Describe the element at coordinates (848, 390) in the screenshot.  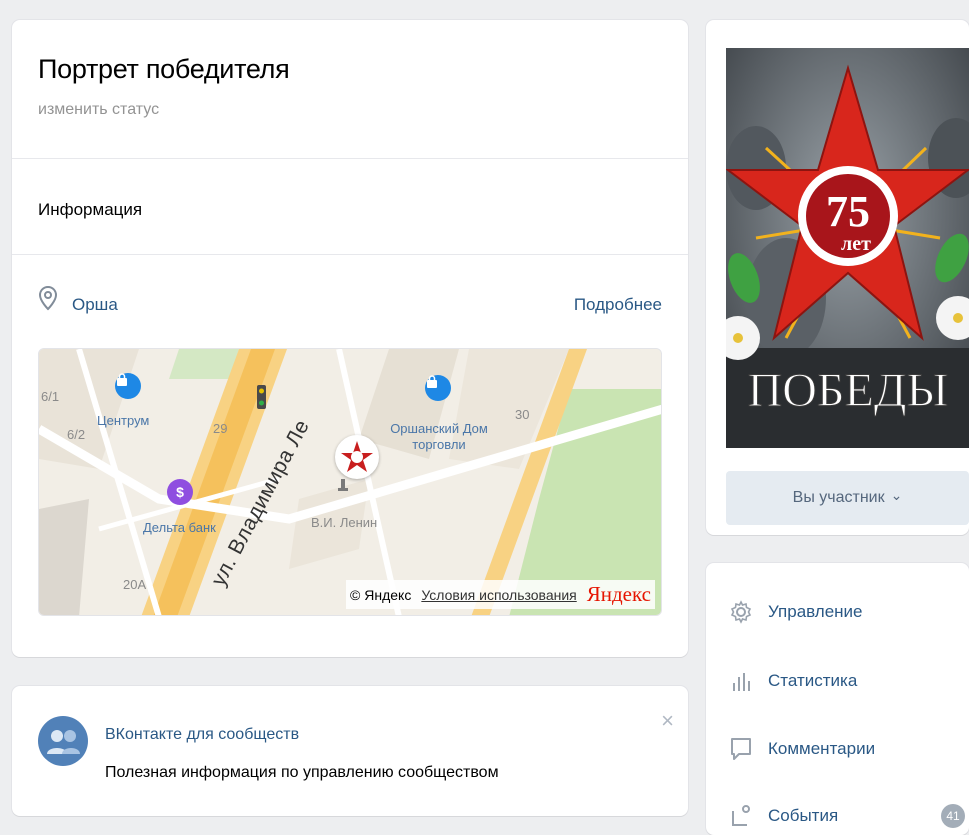
I see `cover-word: ПОБЕДЫ` at that location.